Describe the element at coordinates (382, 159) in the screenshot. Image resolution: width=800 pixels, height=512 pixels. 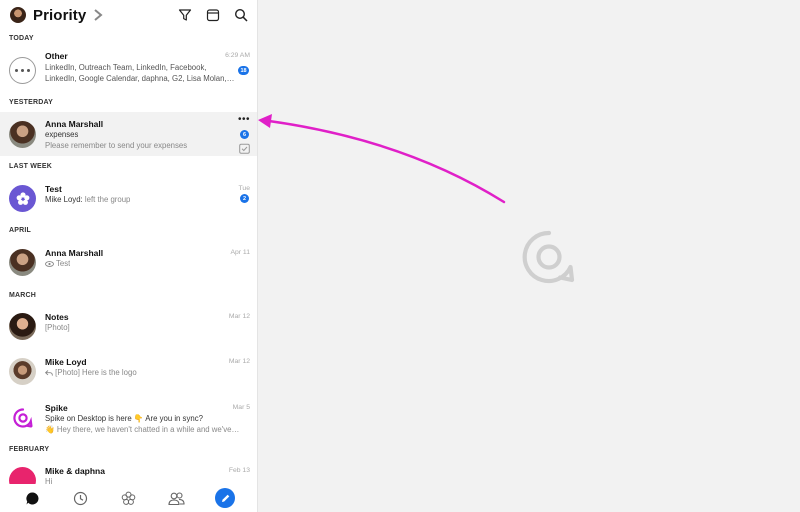
I see `annotation-arrow` at that location.